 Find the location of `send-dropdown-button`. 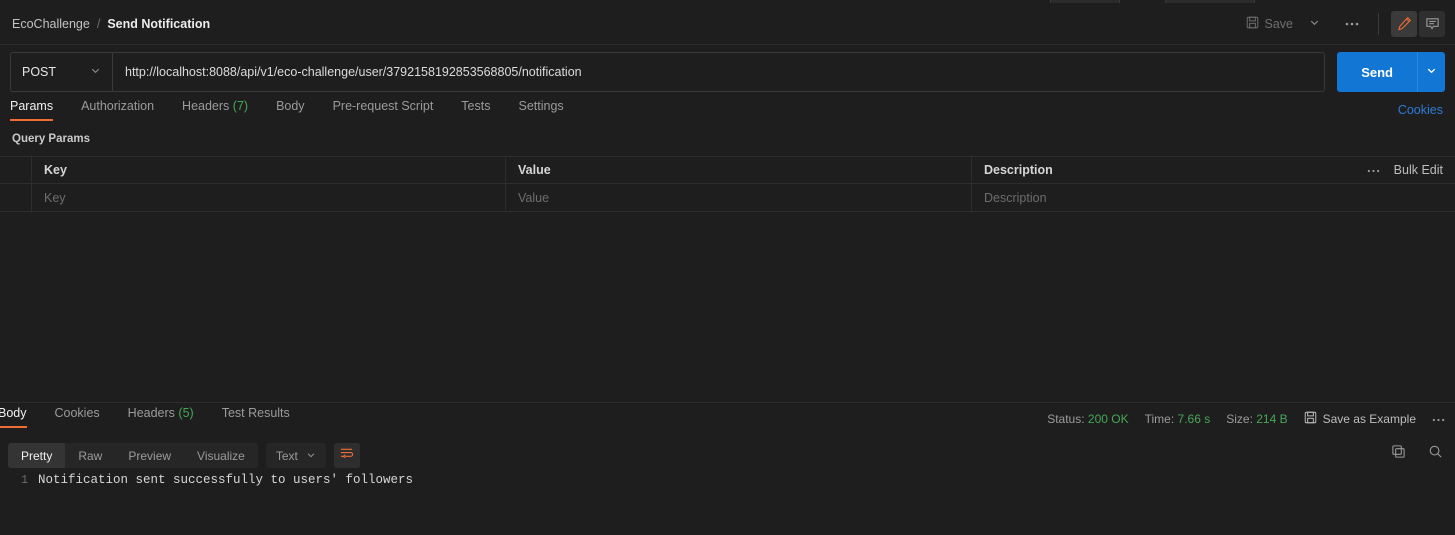

send-dropdown-button is located at coordinates (1431, 72).